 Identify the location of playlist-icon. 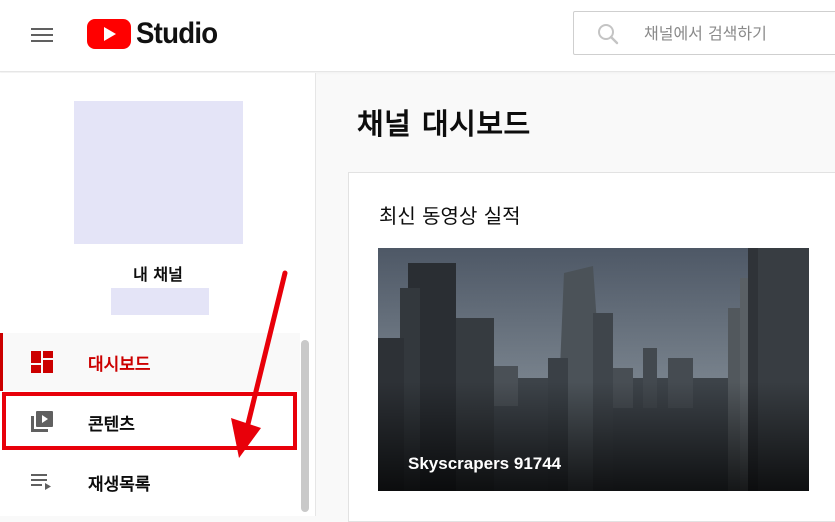
(41, 482).